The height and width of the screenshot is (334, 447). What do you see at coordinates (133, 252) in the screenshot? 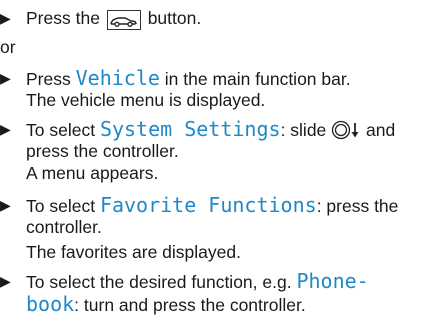
I see `step-result: The favorites are displayed.` at bounding box center [133, 252].